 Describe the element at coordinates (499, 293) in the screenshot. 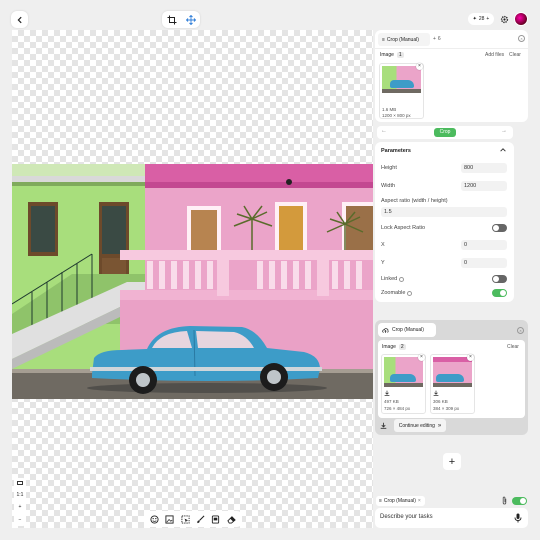

I see `zoomable-toggle` at that location.